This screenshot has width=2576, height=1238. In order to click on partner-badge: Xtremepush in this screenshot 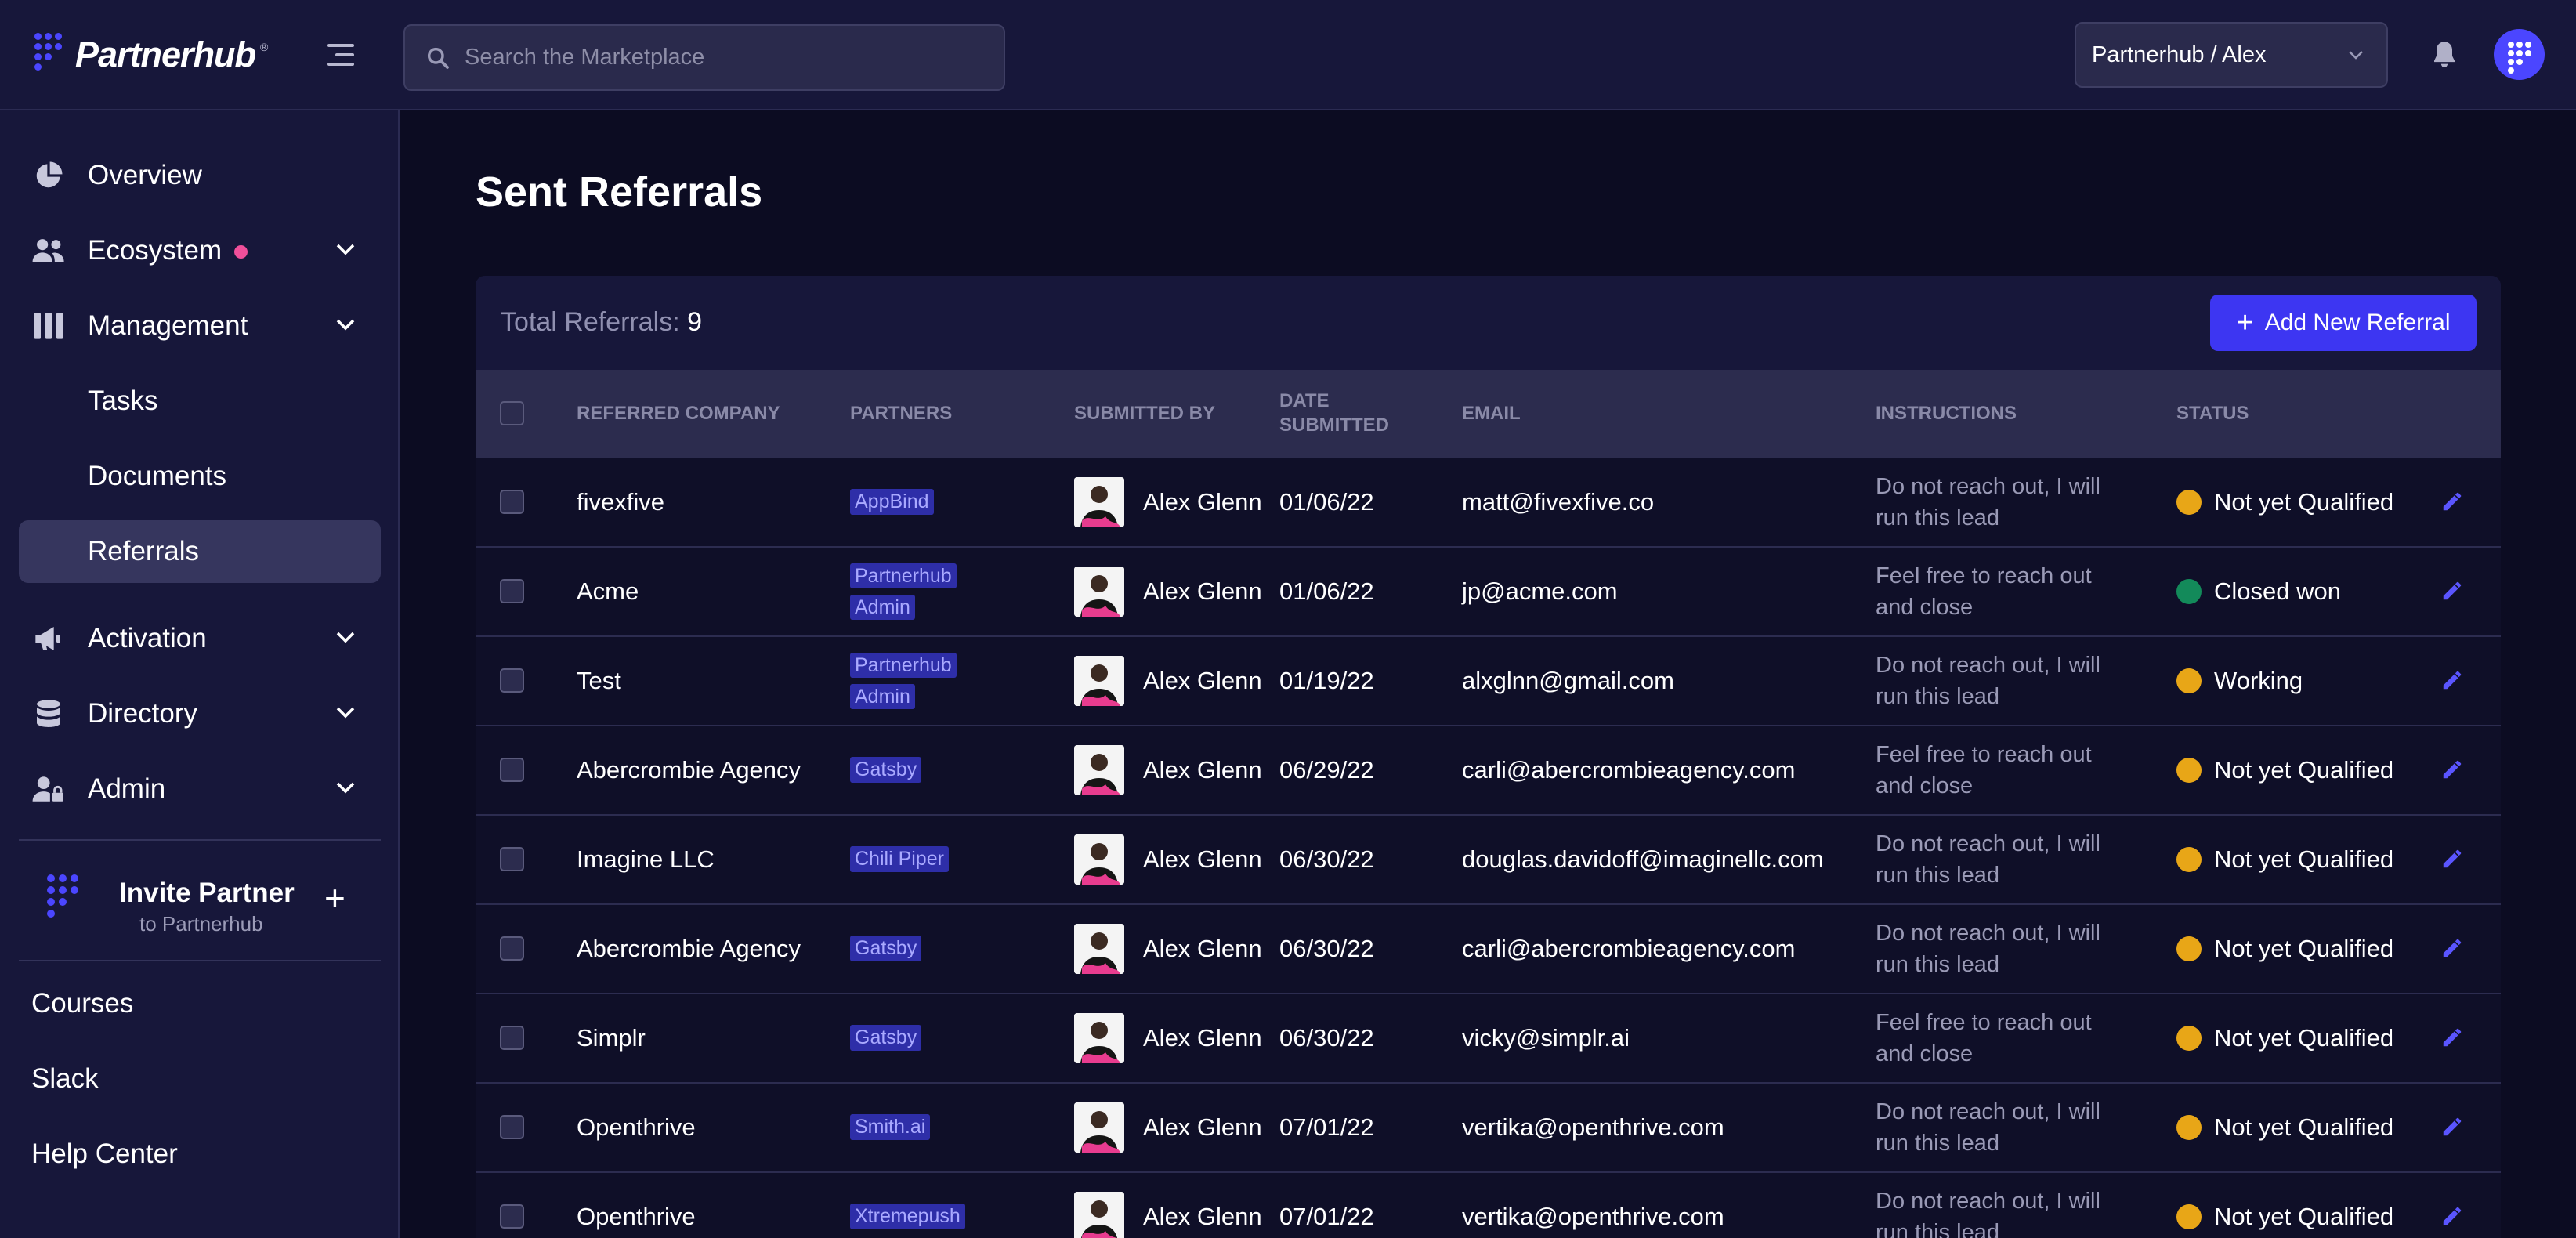, I will do `click(907, 1216)`.